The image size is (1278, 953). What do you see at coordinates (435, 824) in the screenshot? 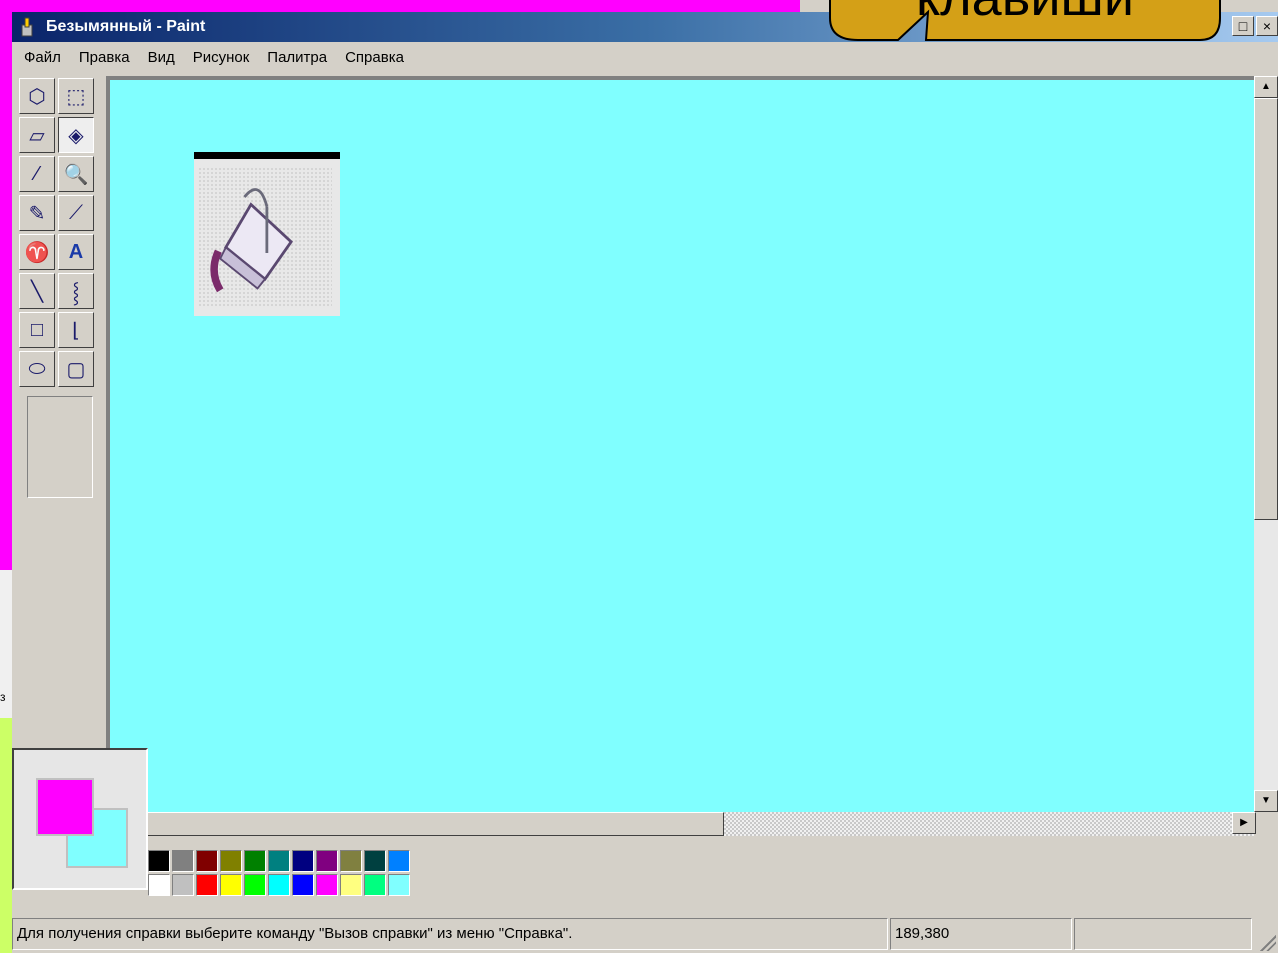
I see `horizontal-scroll-thumb` at bounding box center [435, 824].